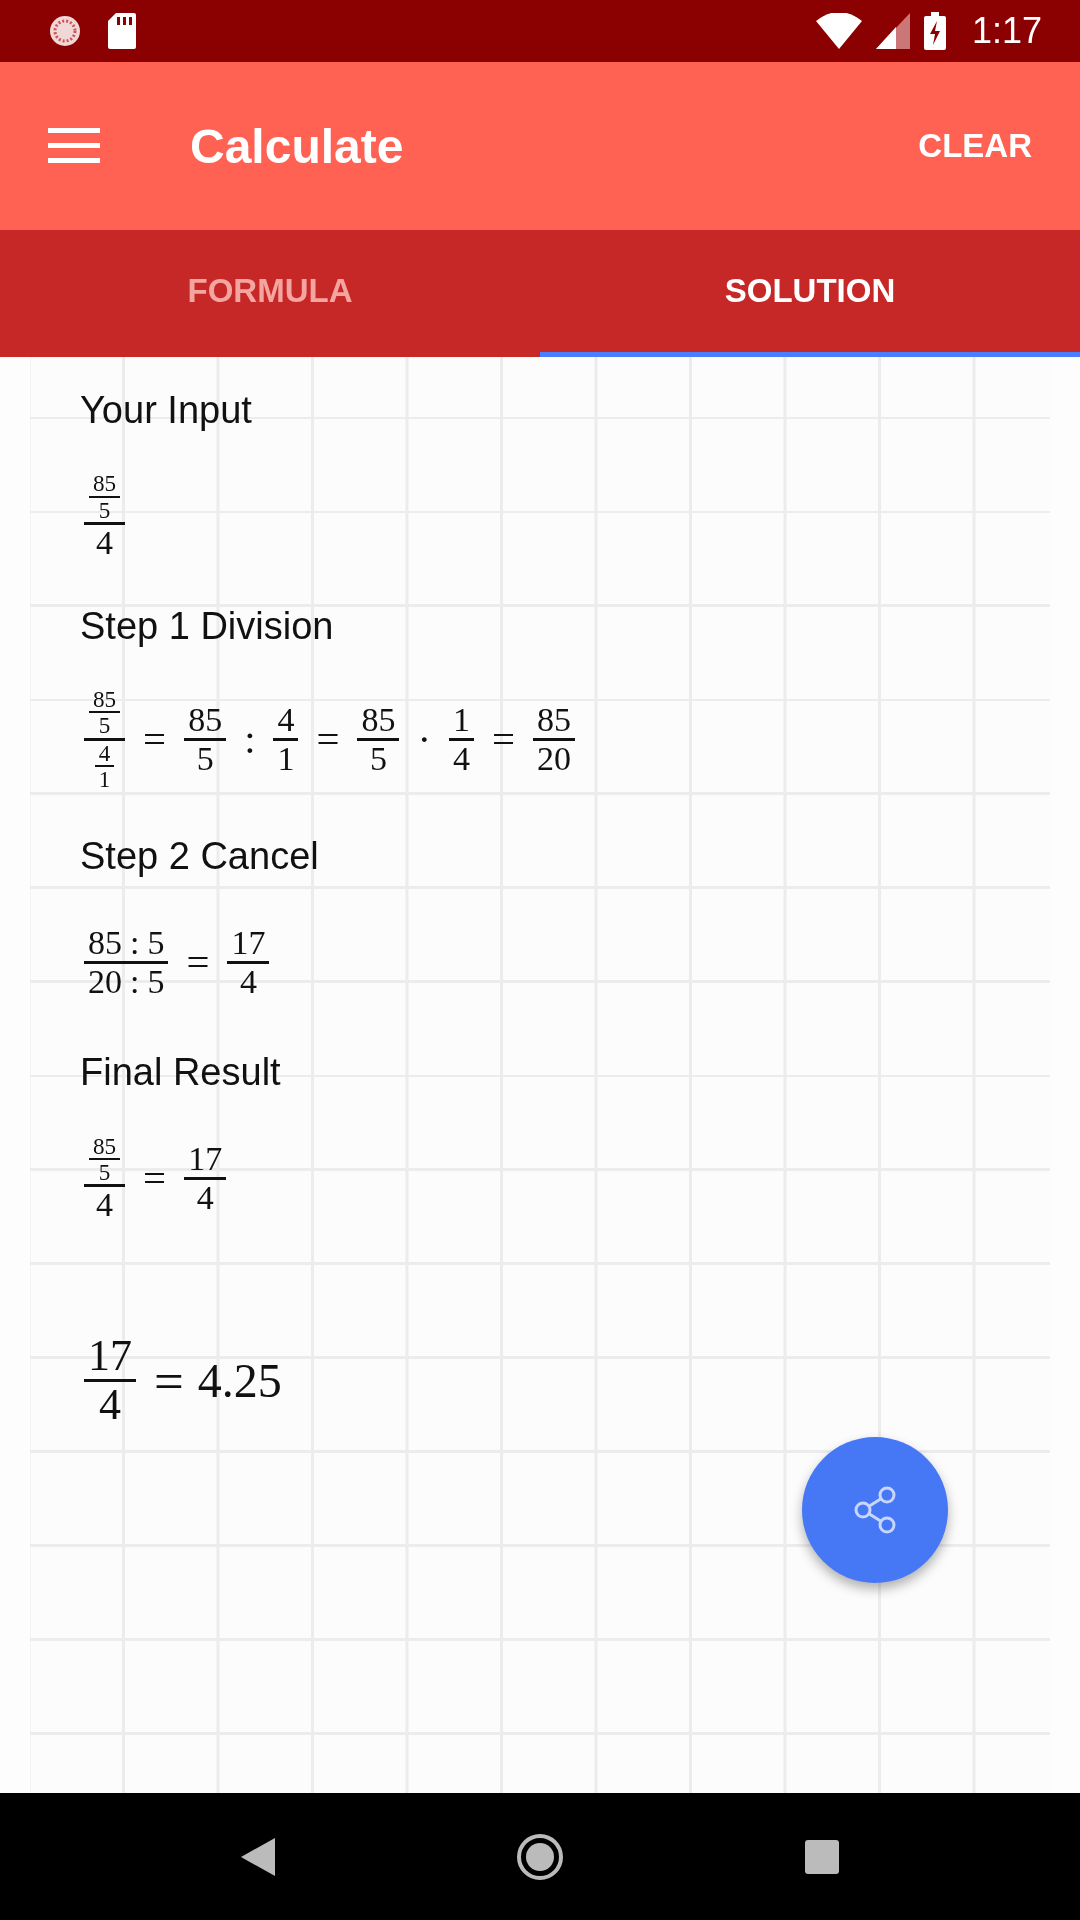  Describe the element at coordinates (200, 857) in the screenshot. I see `step-heading: Step 2 Cancel` at that location.